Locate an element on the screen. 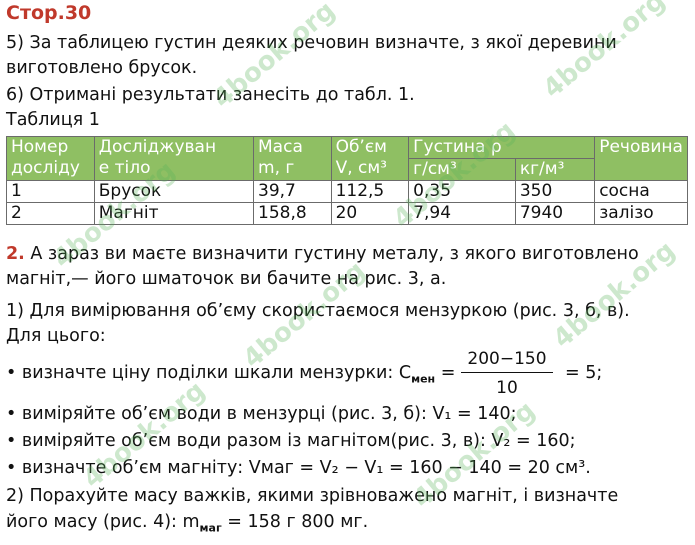 This screenshot has width=695, height=545. table-row: 1 Брусок 39,7 112,5 0,35 350 сосна is located at coordinates (347, 191).